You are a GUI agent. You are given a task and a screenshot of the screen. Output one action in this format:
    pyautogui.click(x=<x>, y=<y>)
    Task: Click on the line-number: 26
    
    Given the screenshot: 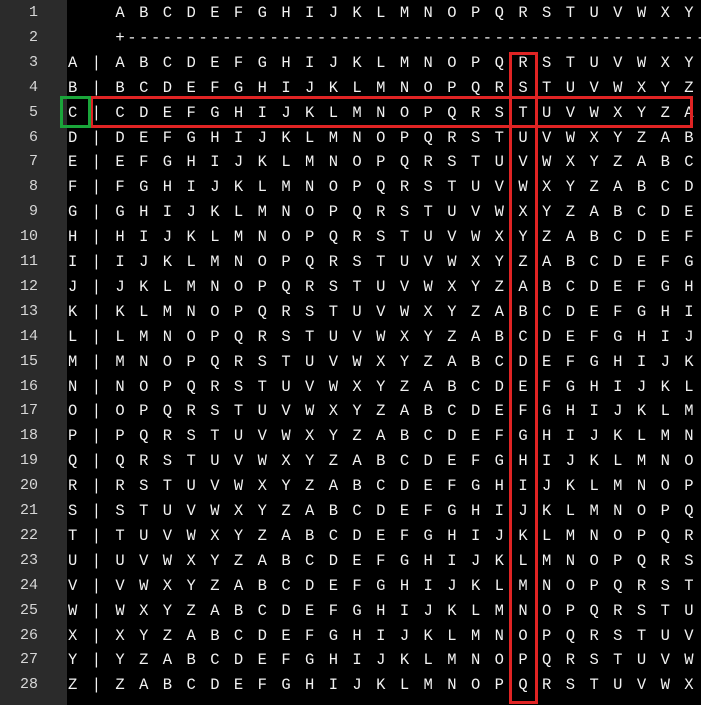 What is the action you would take?
    pyautogui.click(x=28, y=635)
    